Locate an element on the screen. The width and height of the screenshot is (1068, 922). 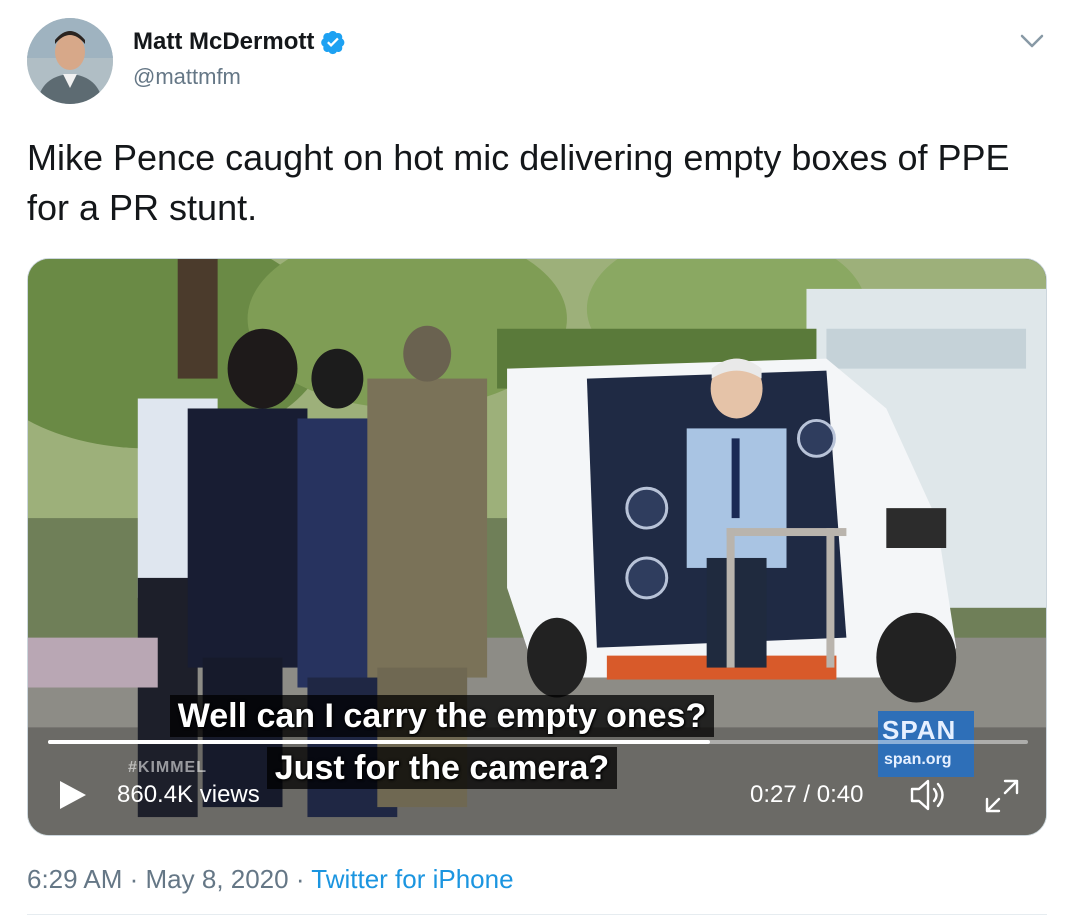
subtitle-line-1: Well can I carry the empty ones? is located at coordinates (489, 716).